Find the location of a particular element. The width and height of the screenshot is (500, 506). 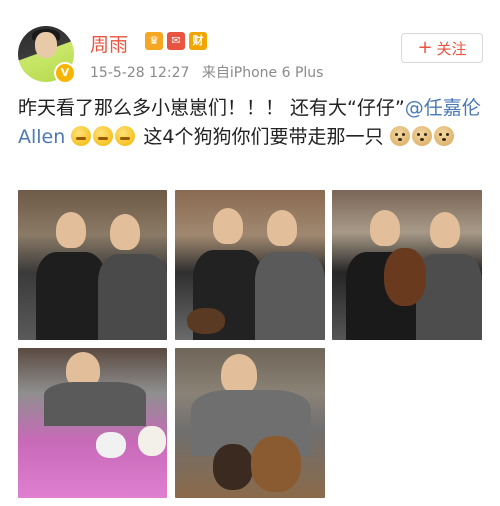

follow-button: + 关注 is located at coordinates (442, 48).